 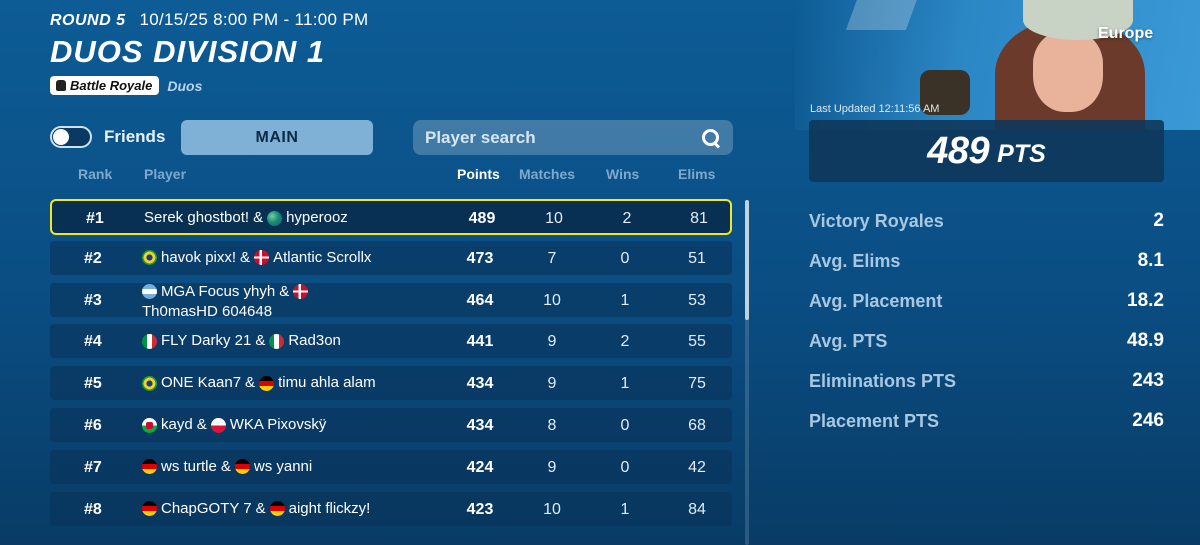 I want to click on row-players: ONE Kaan7 & timu ahla alam, so click(x=282, y=383).